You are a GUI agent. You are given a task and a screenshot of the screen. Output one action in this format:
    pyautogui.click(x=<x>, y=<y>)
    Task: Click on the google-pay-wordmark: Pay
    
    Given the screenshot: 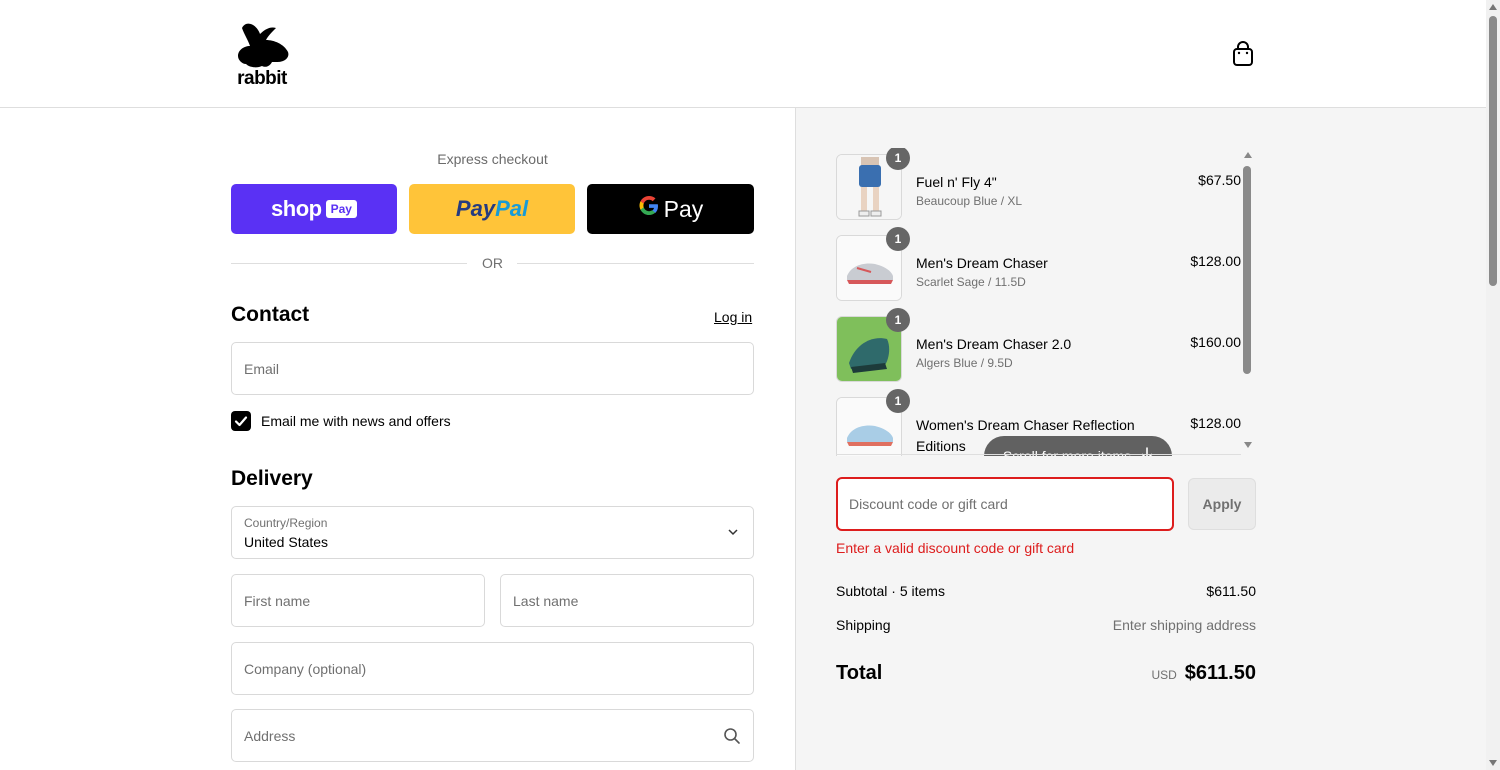 What is the action you would take?
    pyautogui.click(x=683, y=208)
    